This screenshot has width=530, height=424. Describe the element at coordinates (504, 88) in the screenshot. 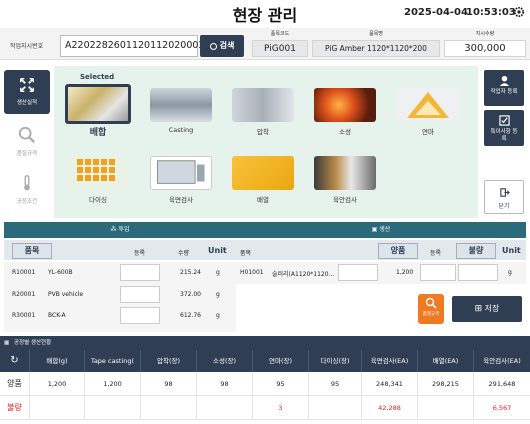

I see `register-worker-button: 작업자 등록` at that location.